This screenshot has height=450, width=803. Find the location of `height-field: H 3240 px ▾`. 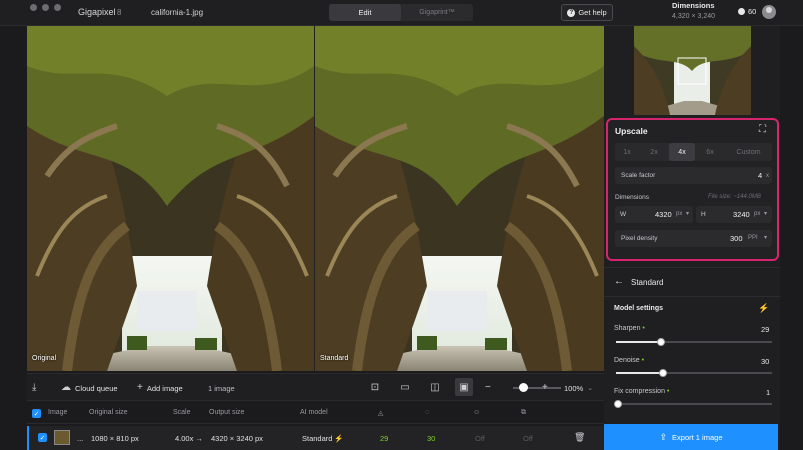

height-field: H 3240 px ▾ is located at coordinates (734, 214).